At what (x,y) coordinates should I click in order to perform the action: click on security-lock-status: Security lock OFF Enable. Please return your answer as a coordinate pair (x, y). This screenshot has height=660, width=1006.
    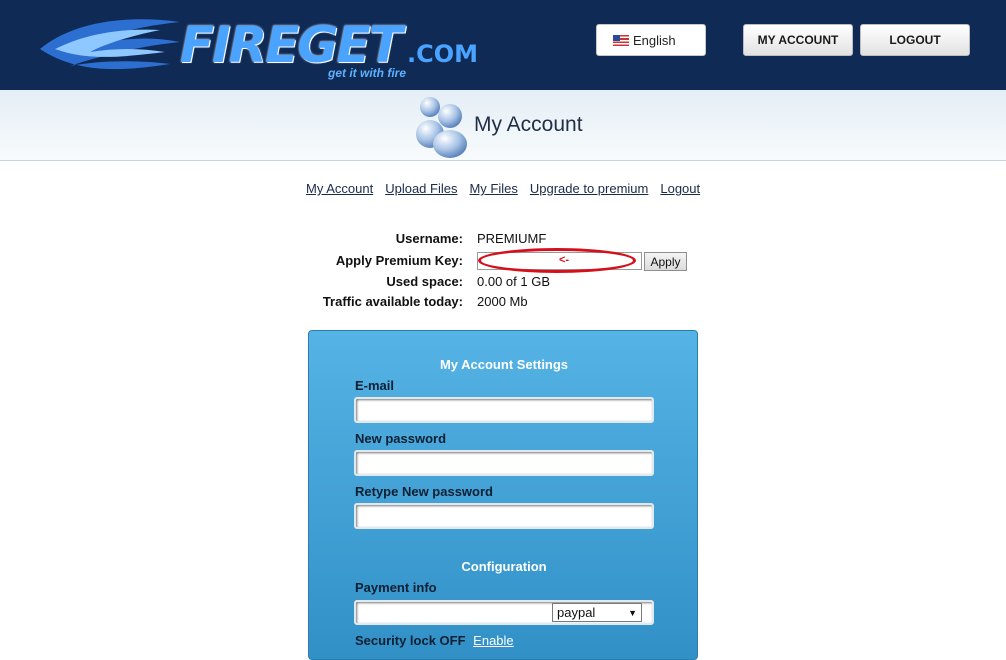
    Looking at the image, I should click on (434, 640).